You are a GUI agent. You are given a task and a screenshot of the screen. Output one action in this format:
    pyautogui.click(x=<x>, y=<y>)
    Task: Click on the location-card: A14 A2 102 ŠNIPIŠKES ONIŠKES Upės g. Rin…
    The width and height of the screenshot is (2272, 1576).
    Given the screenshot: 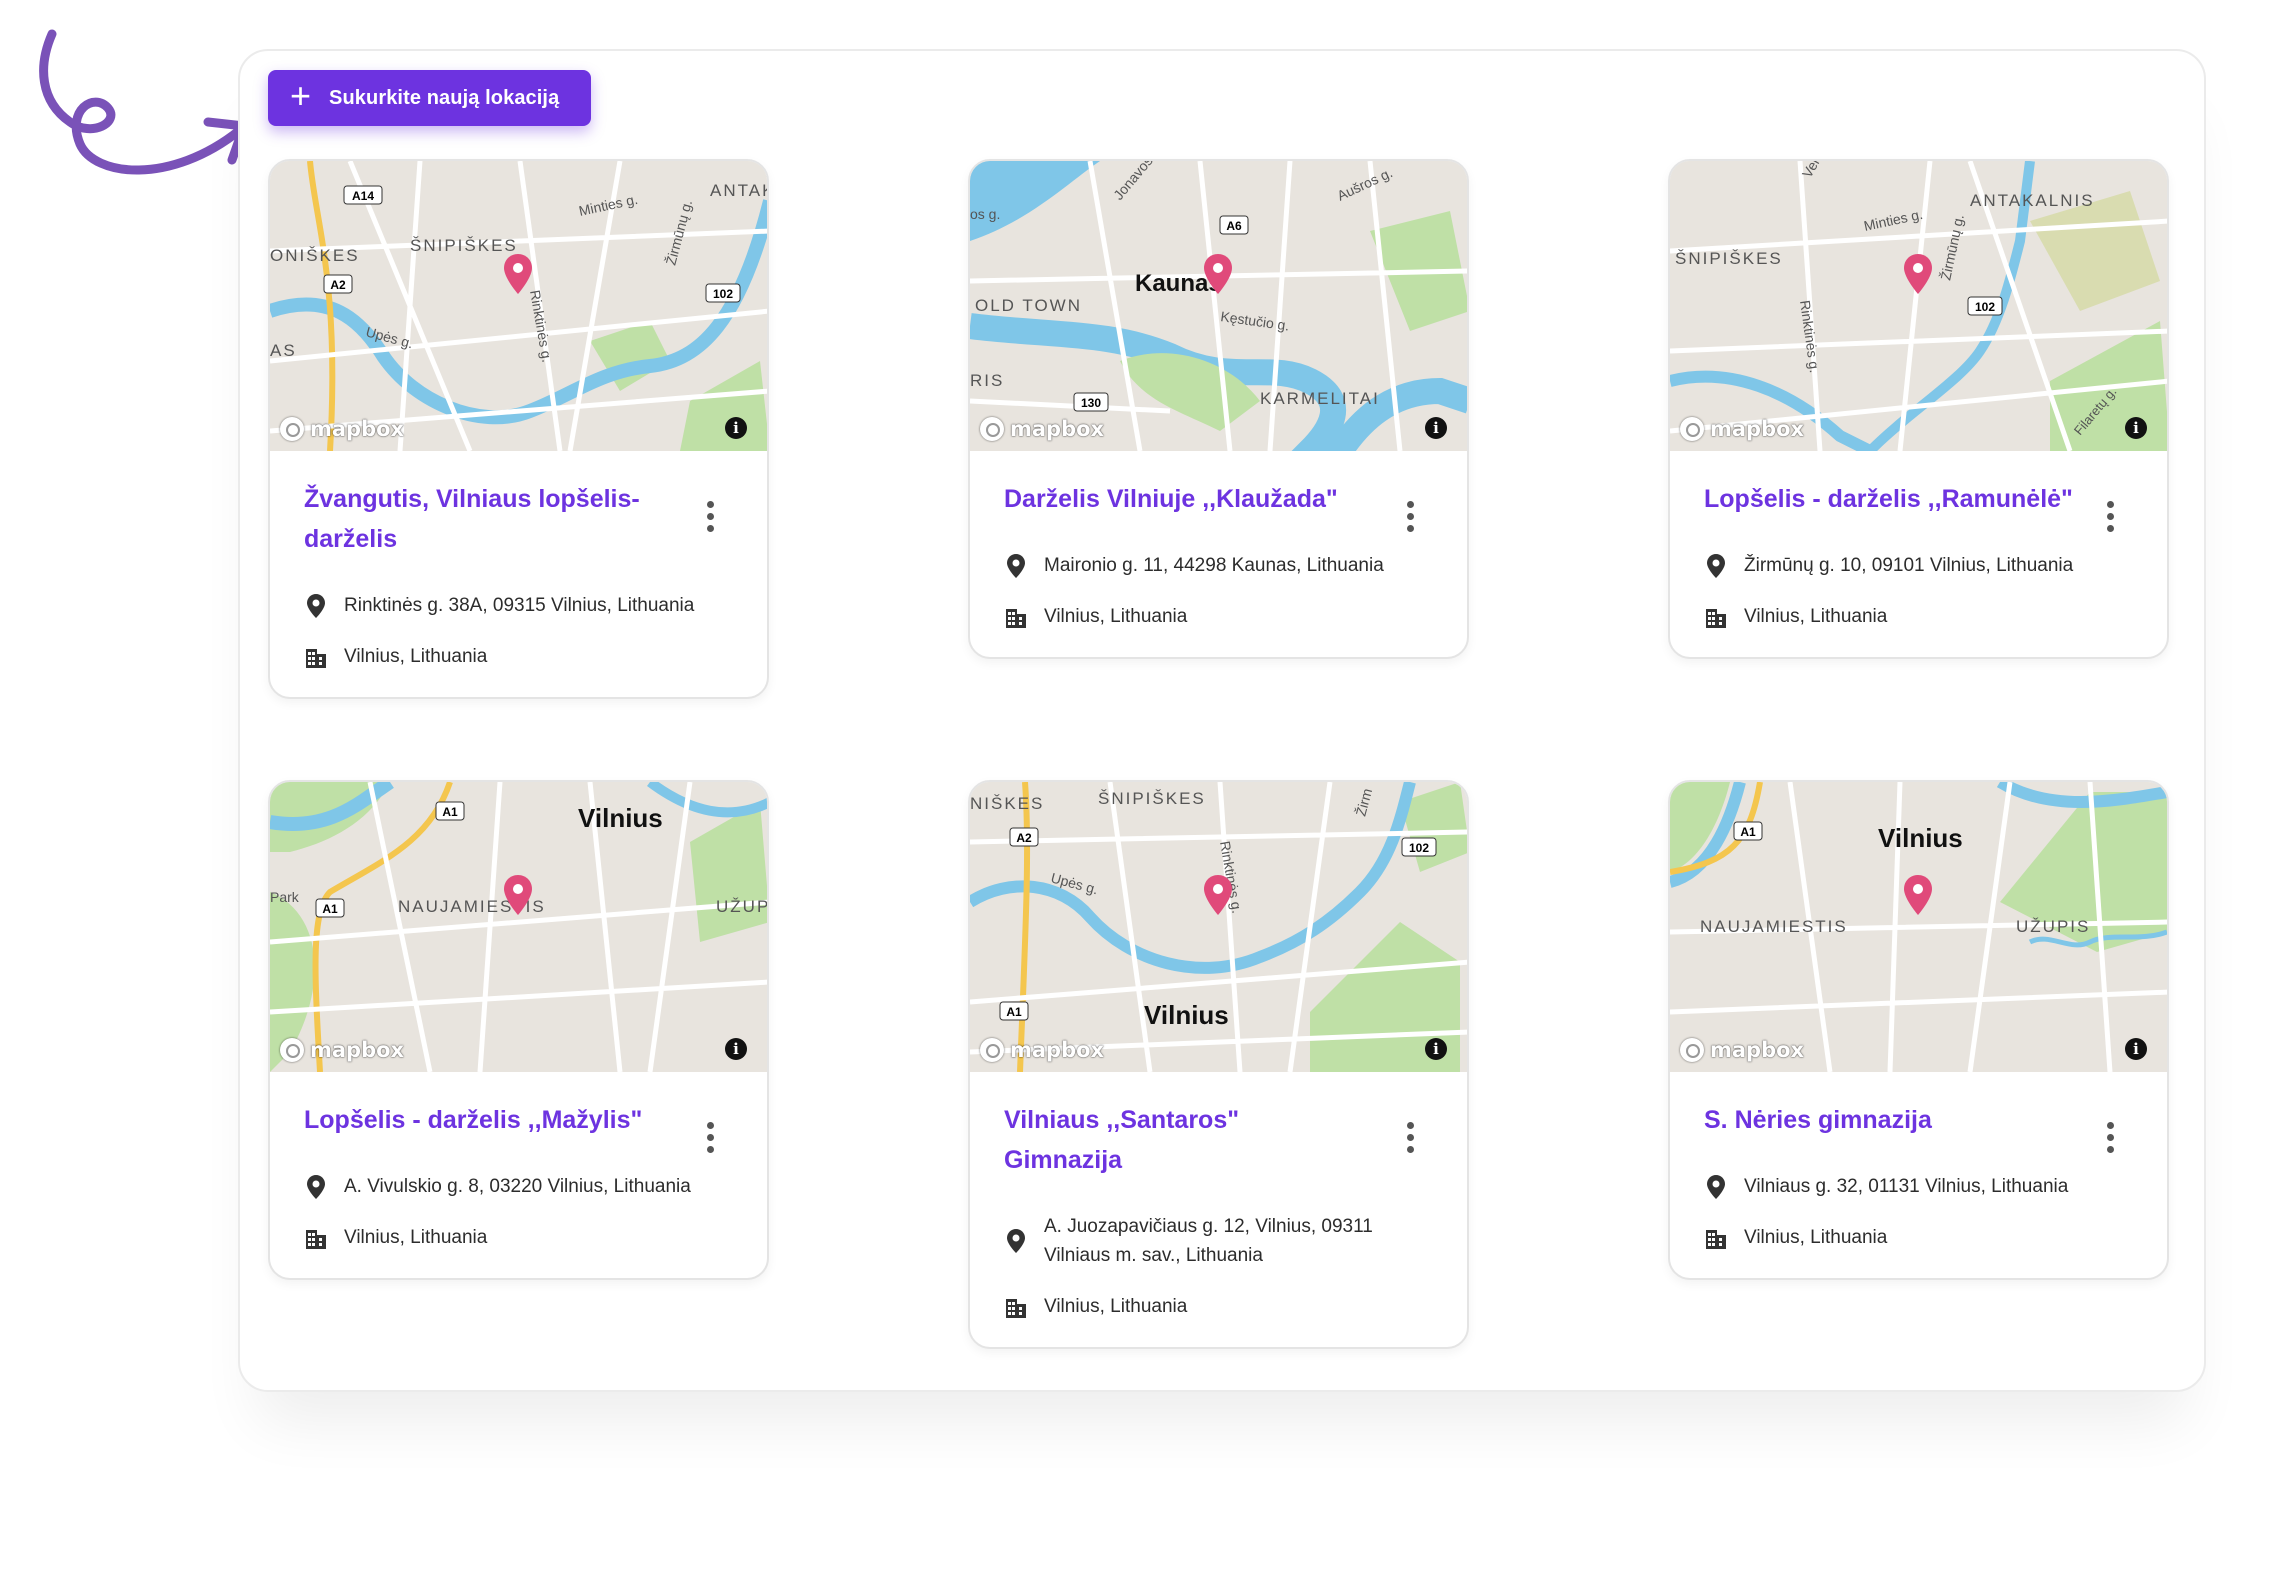 What is the action you would take?
    pyautogui.click(x=518, y=429)
    